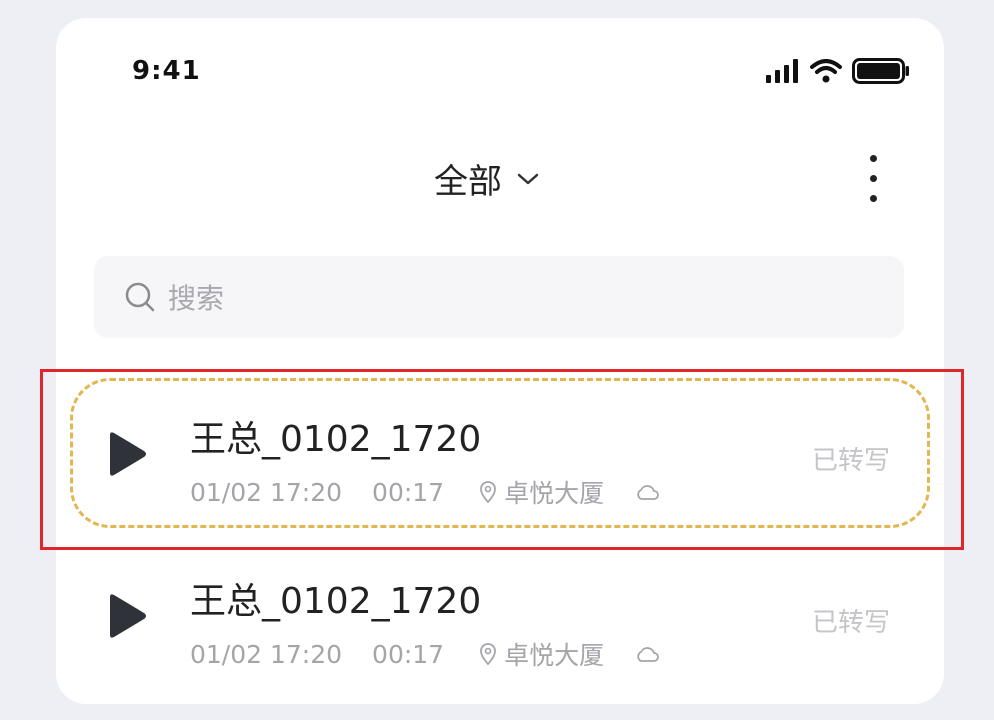  Describe the element at coordinates (782, 71) in the screenshot. I see `signal-icon` at that location.